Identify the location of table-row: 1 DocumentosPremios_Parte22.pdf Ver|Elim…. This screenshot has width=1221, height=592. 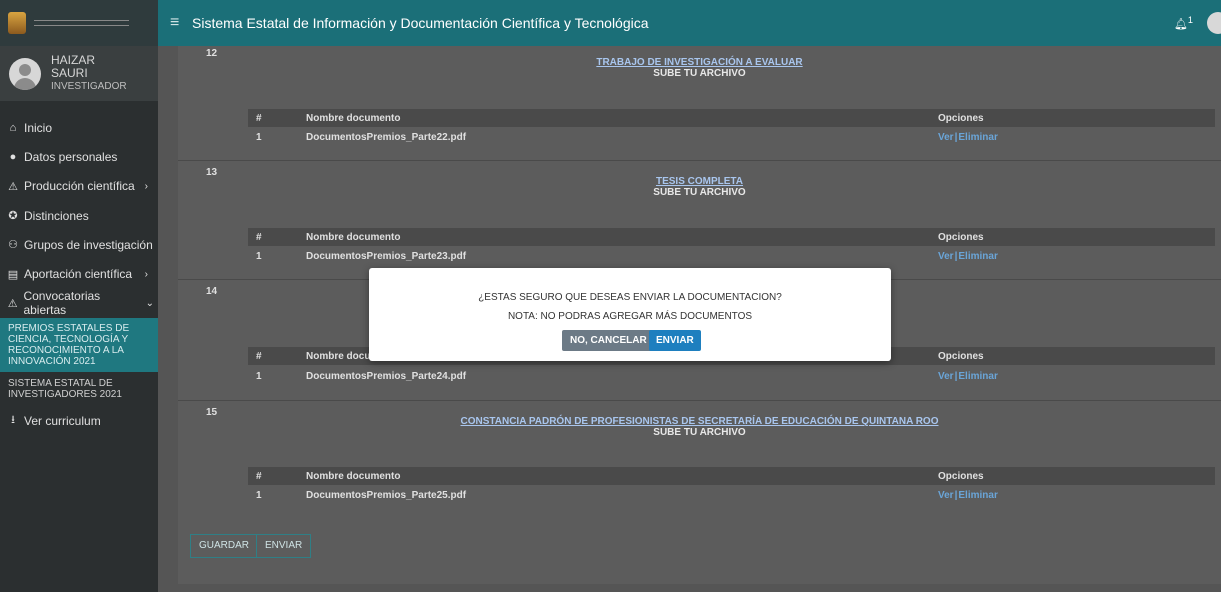
(731, 137).